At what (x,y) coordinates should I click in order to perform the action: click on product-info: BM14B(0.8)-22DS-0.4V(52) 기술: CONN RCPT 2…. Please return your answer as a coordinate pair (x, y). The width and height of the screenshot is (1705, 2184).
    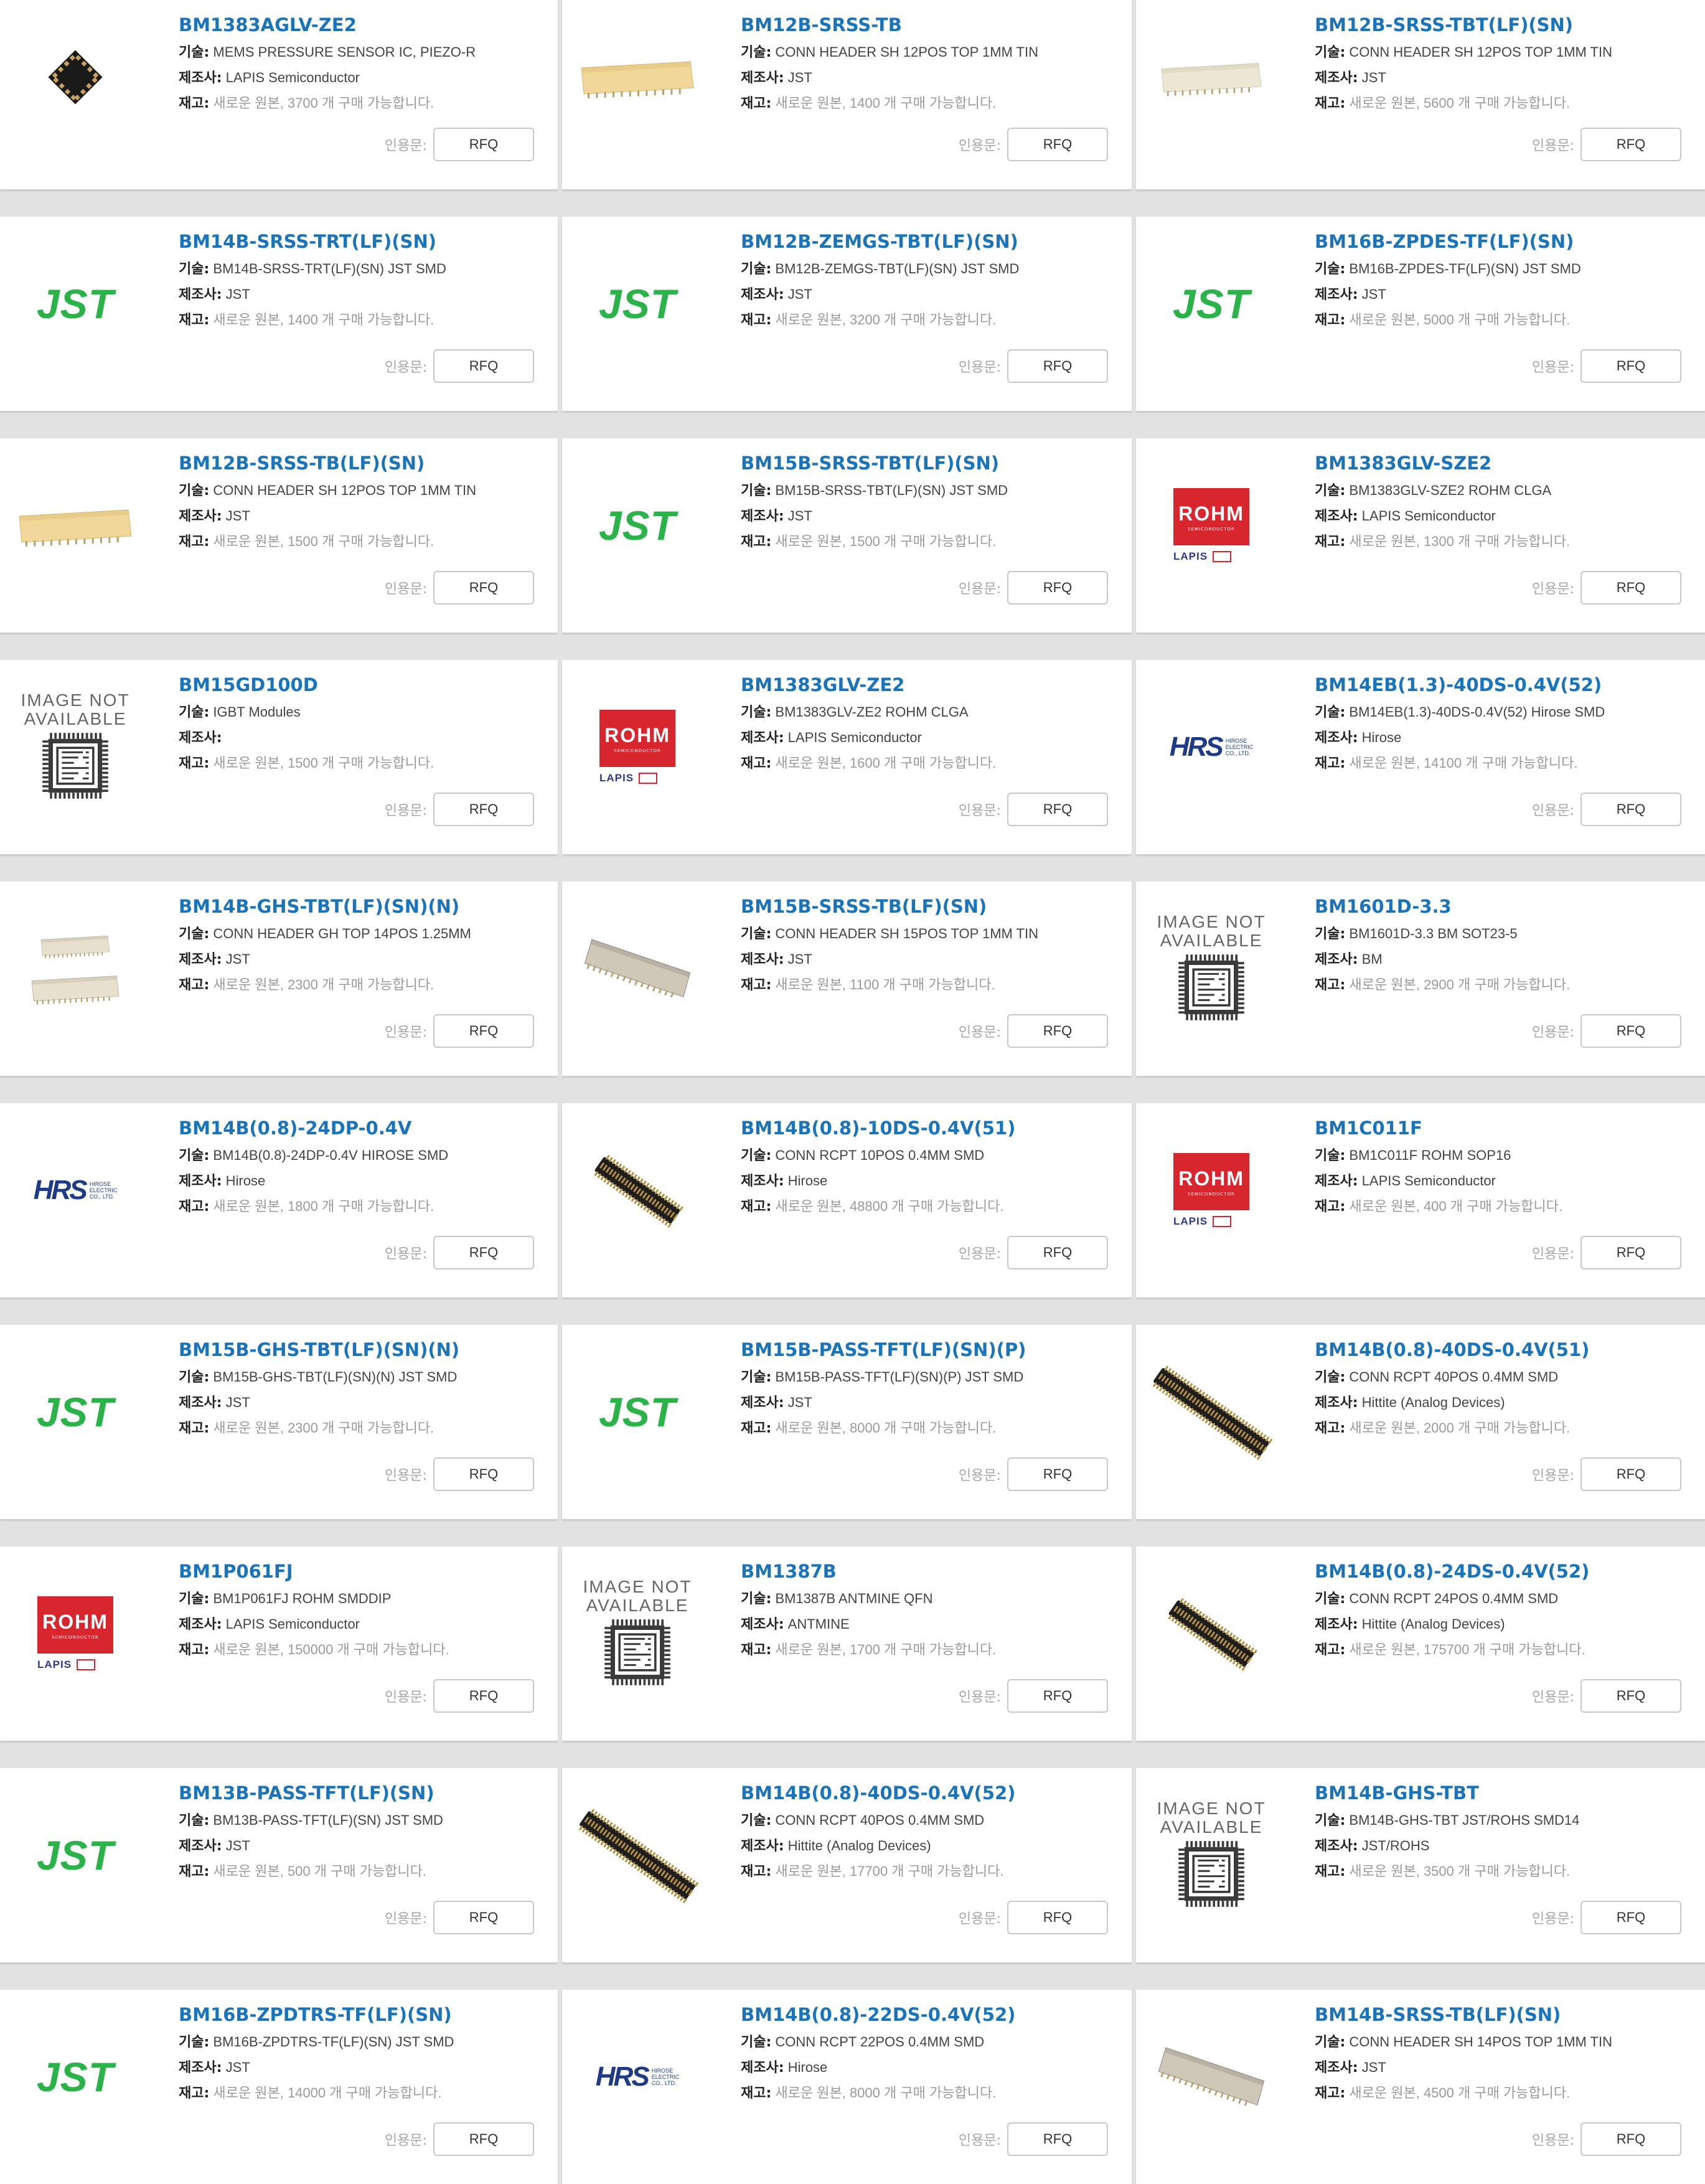
    Looking at the image, I should click on (930, 2054).